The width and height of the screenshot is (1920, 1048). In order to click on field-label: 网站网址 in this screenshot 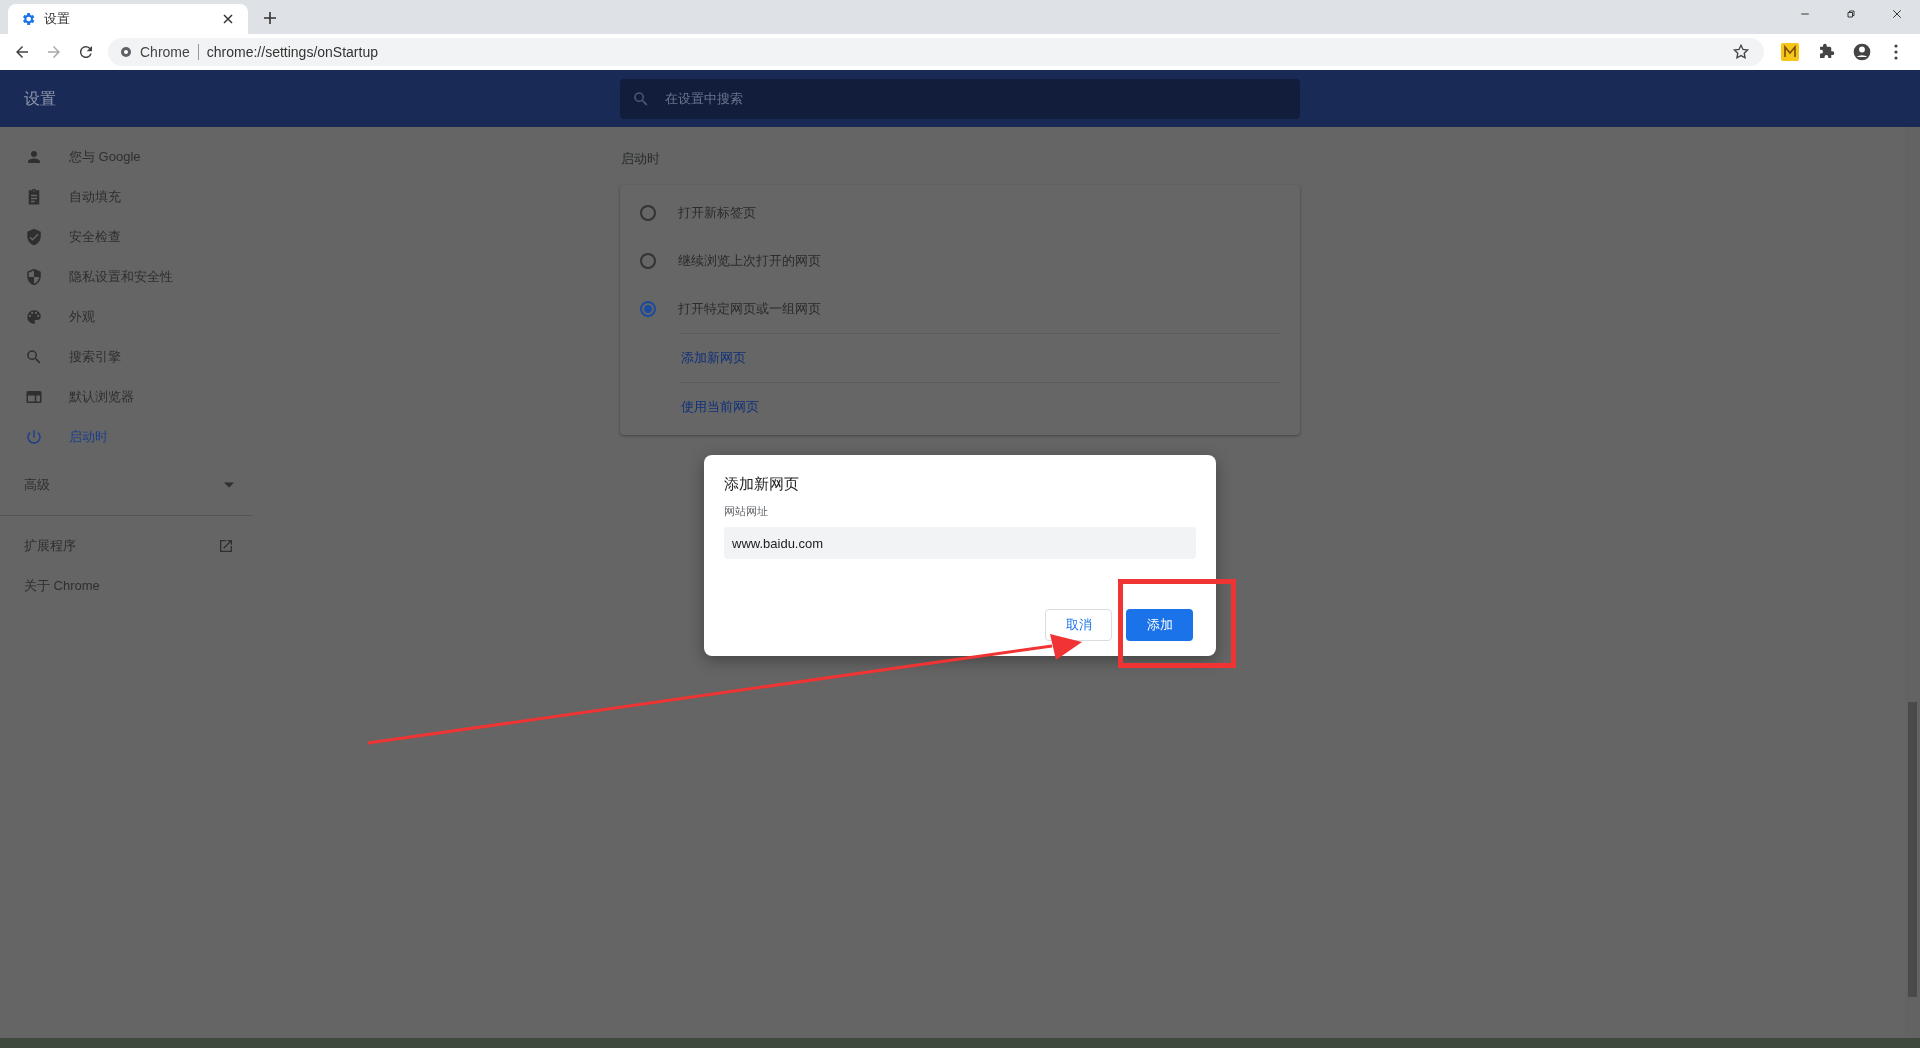, I will do `click(746, 511)`.